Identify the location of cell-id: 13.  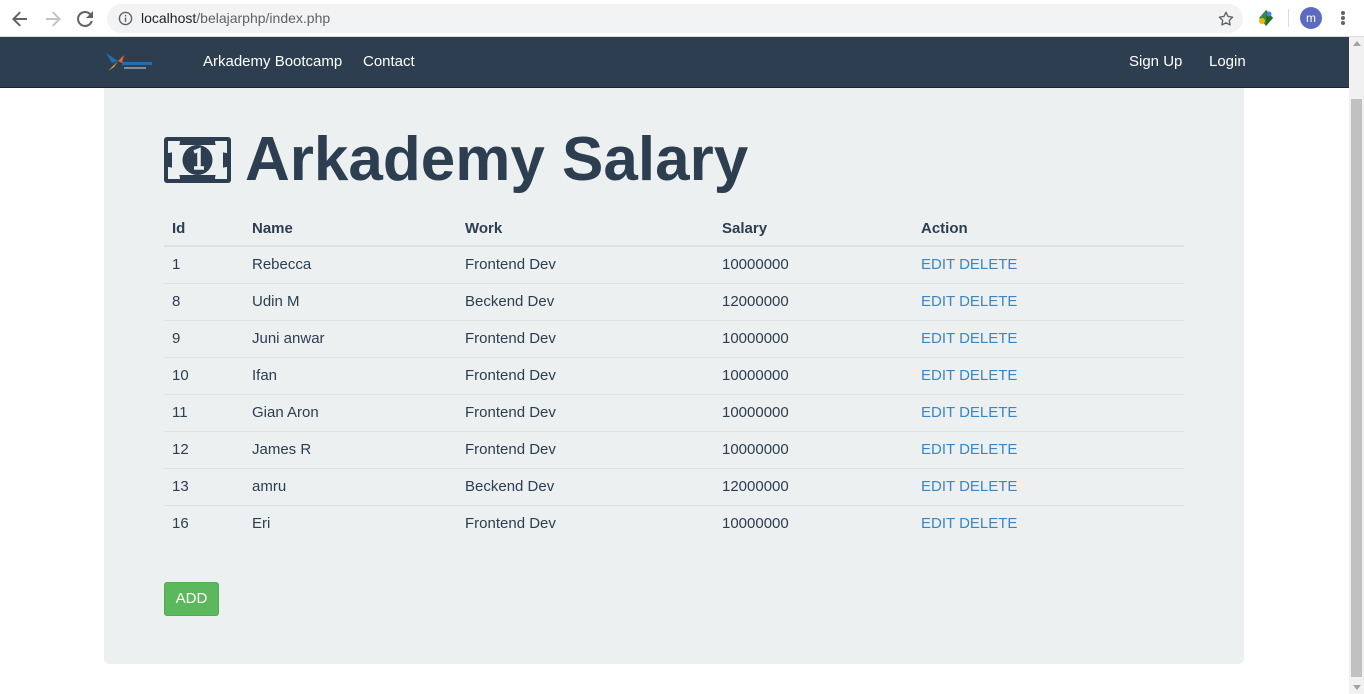
(204, 487).